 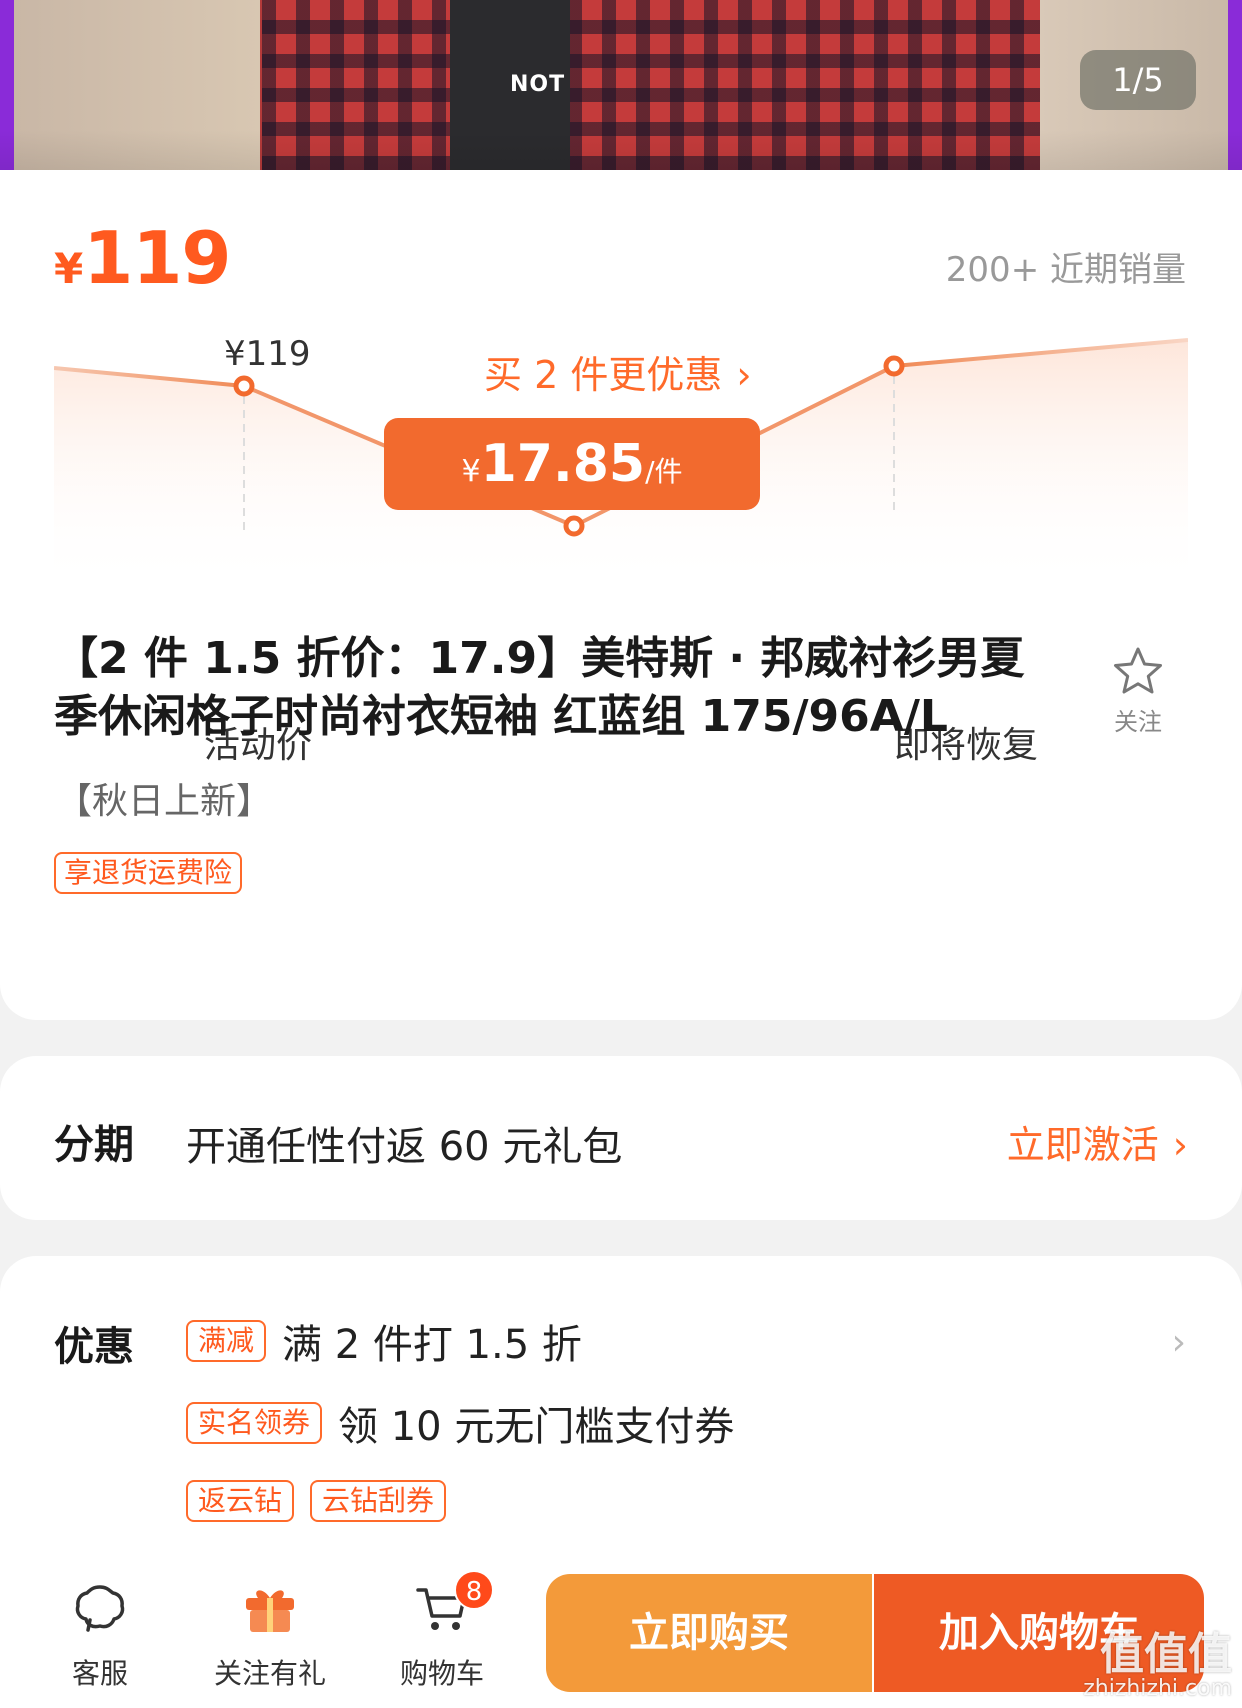 What do you see at coordinates (1138, 722) in the screenshot?
I see `favorite-label: 关注` at bounding box center [1138, 722].